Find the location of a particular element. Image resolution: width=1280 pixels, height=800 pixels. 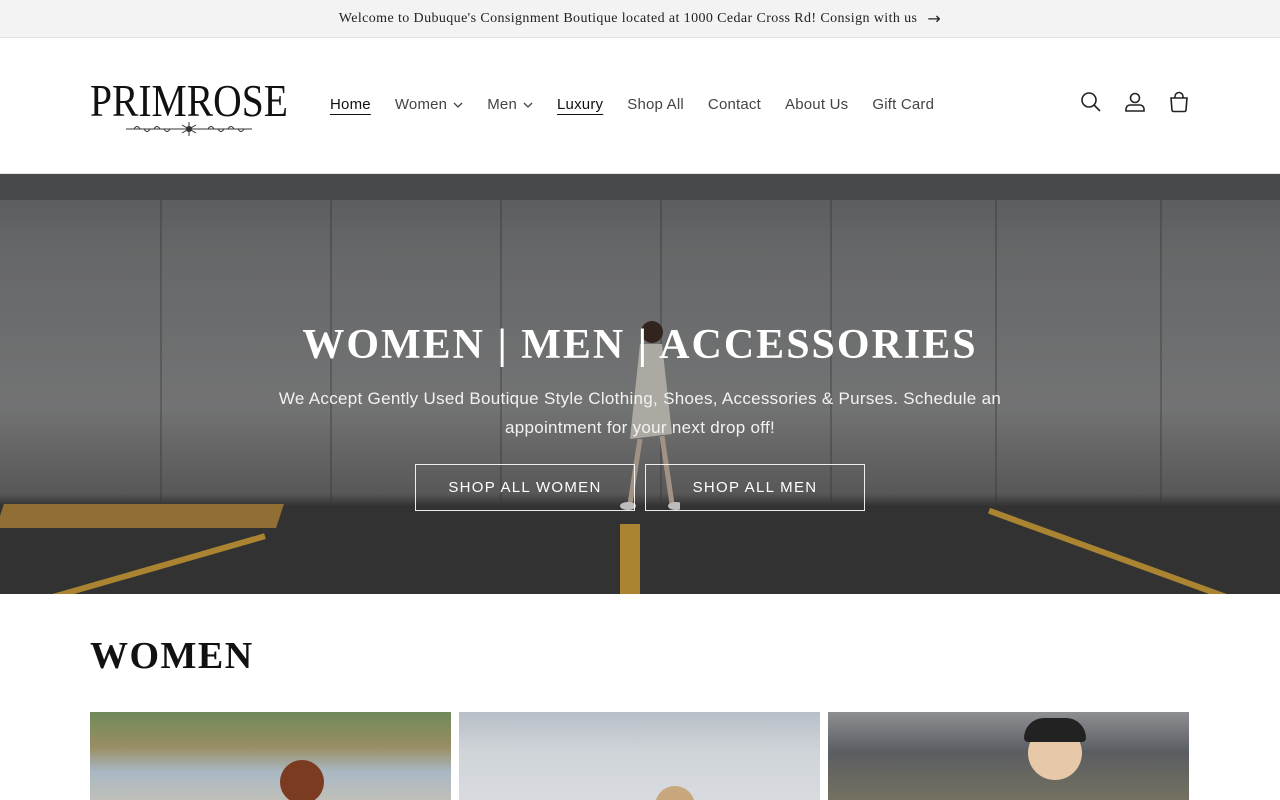

logo: PRIMROSE is located at coordinates (190, 108).